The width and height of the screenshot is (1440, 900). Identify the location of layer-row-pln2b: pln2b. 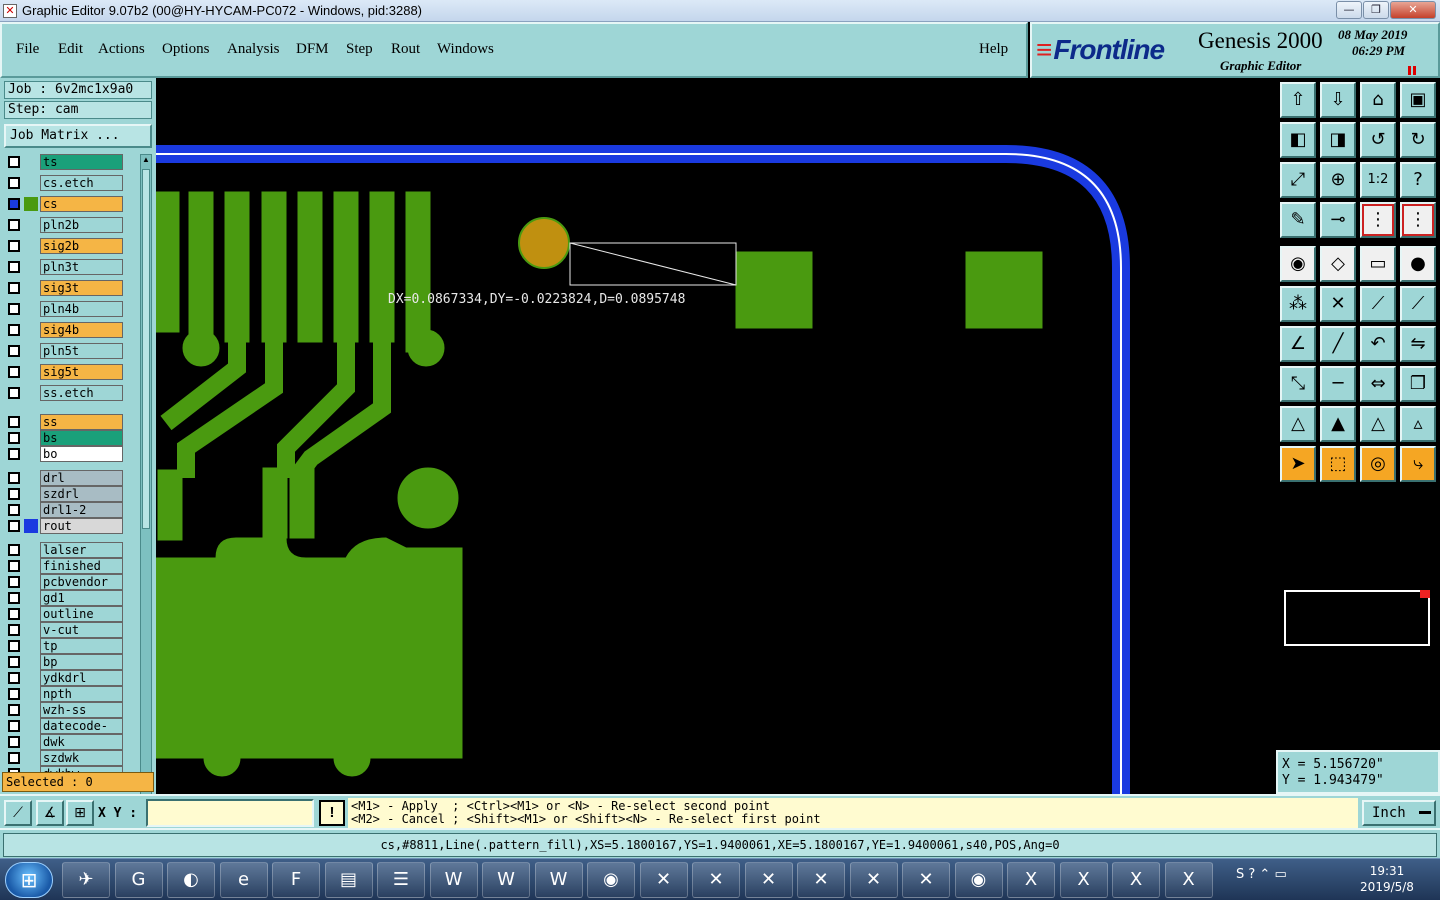
(71, 225).